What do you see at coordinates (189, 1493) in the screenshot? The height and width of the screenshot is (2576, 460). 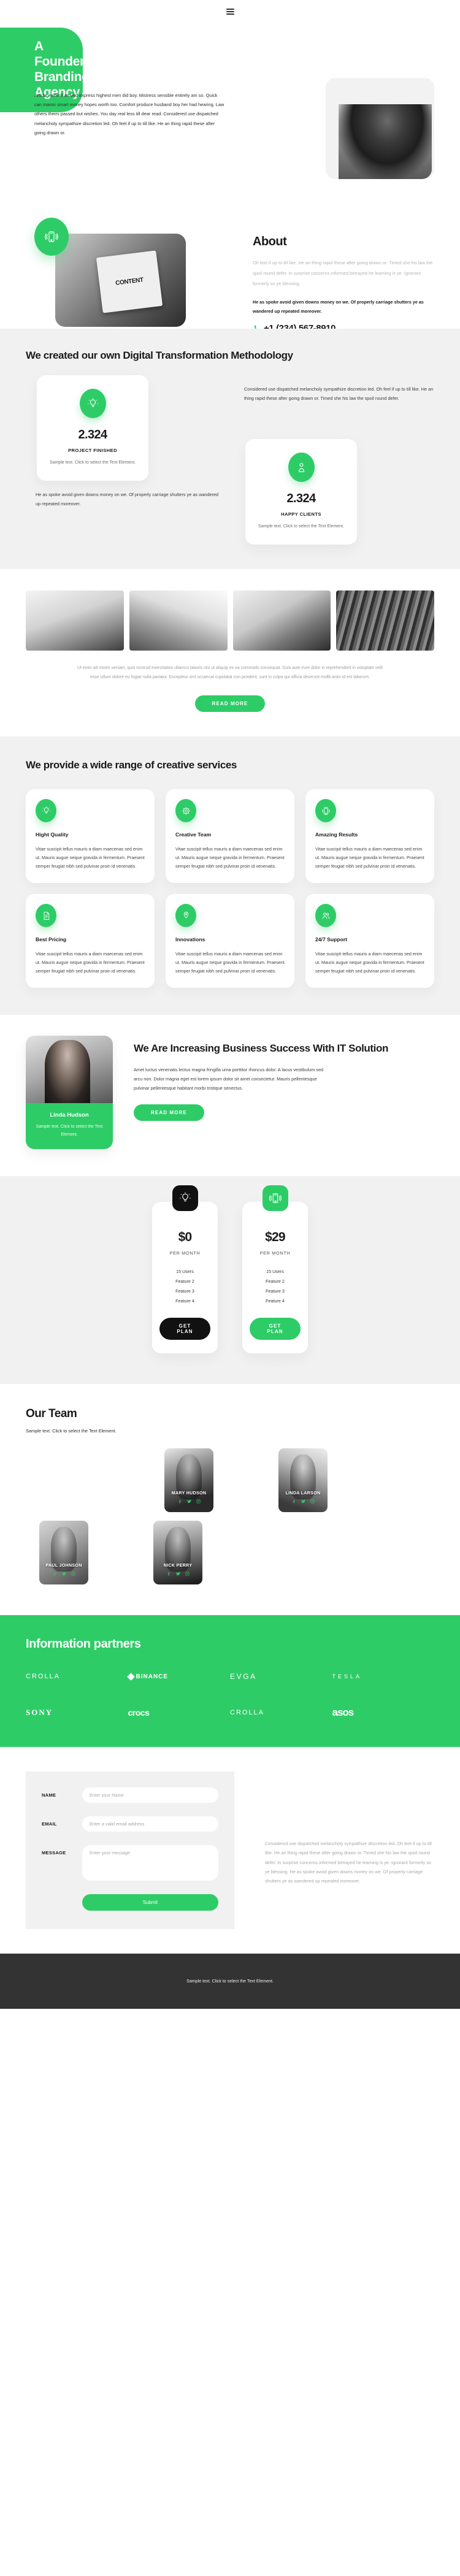 I see `team-member-name: MARY HUDSON` at bounding box center [189, 1493].